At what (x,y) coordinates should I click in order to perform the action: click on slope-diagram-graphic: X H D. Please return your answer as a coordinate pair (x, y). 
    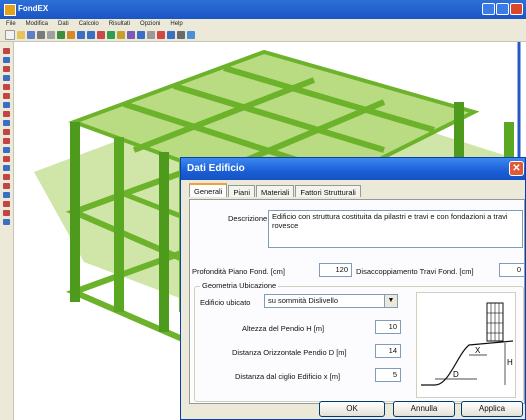
    Looking at the image, I should click on (467, 344).